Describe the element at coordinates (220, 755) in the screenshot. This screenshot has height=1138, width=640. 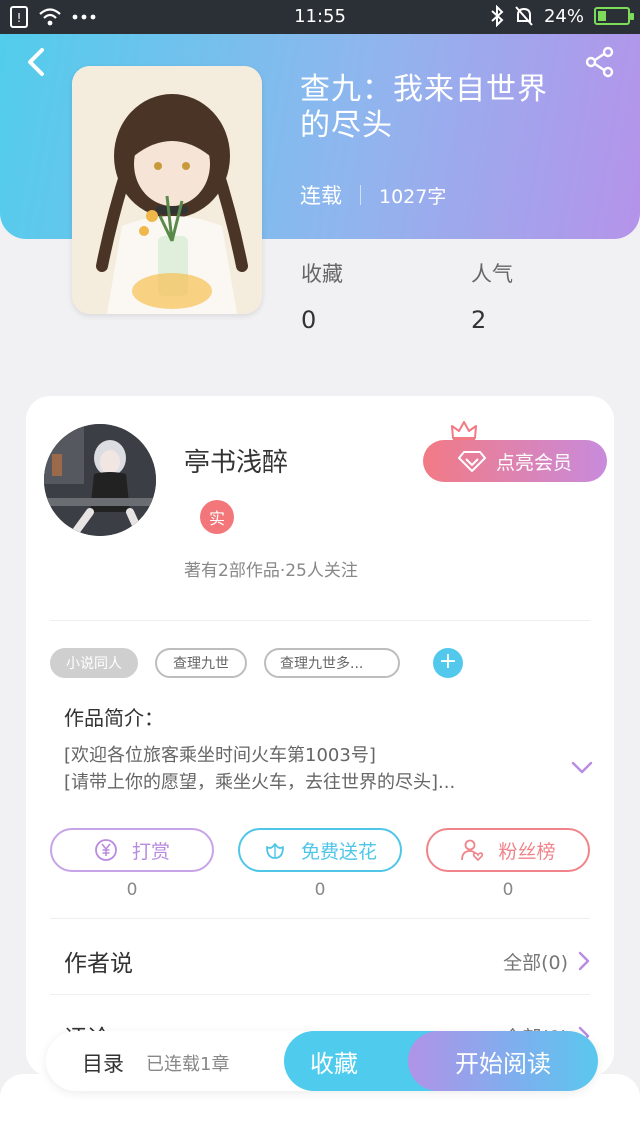
I see `intro-line: [欢迎各位旅客乘坐时间火车第1003号]` at that location.